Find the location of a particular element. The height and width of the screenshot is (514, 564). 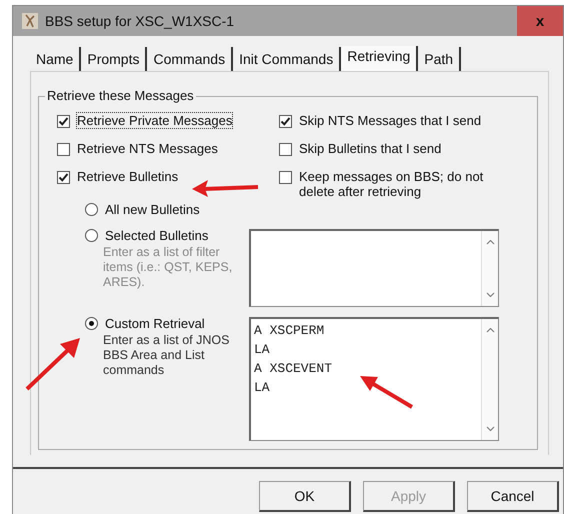

checkbox-label: Retrieve Private Messages is located at coordinates (154, 120).